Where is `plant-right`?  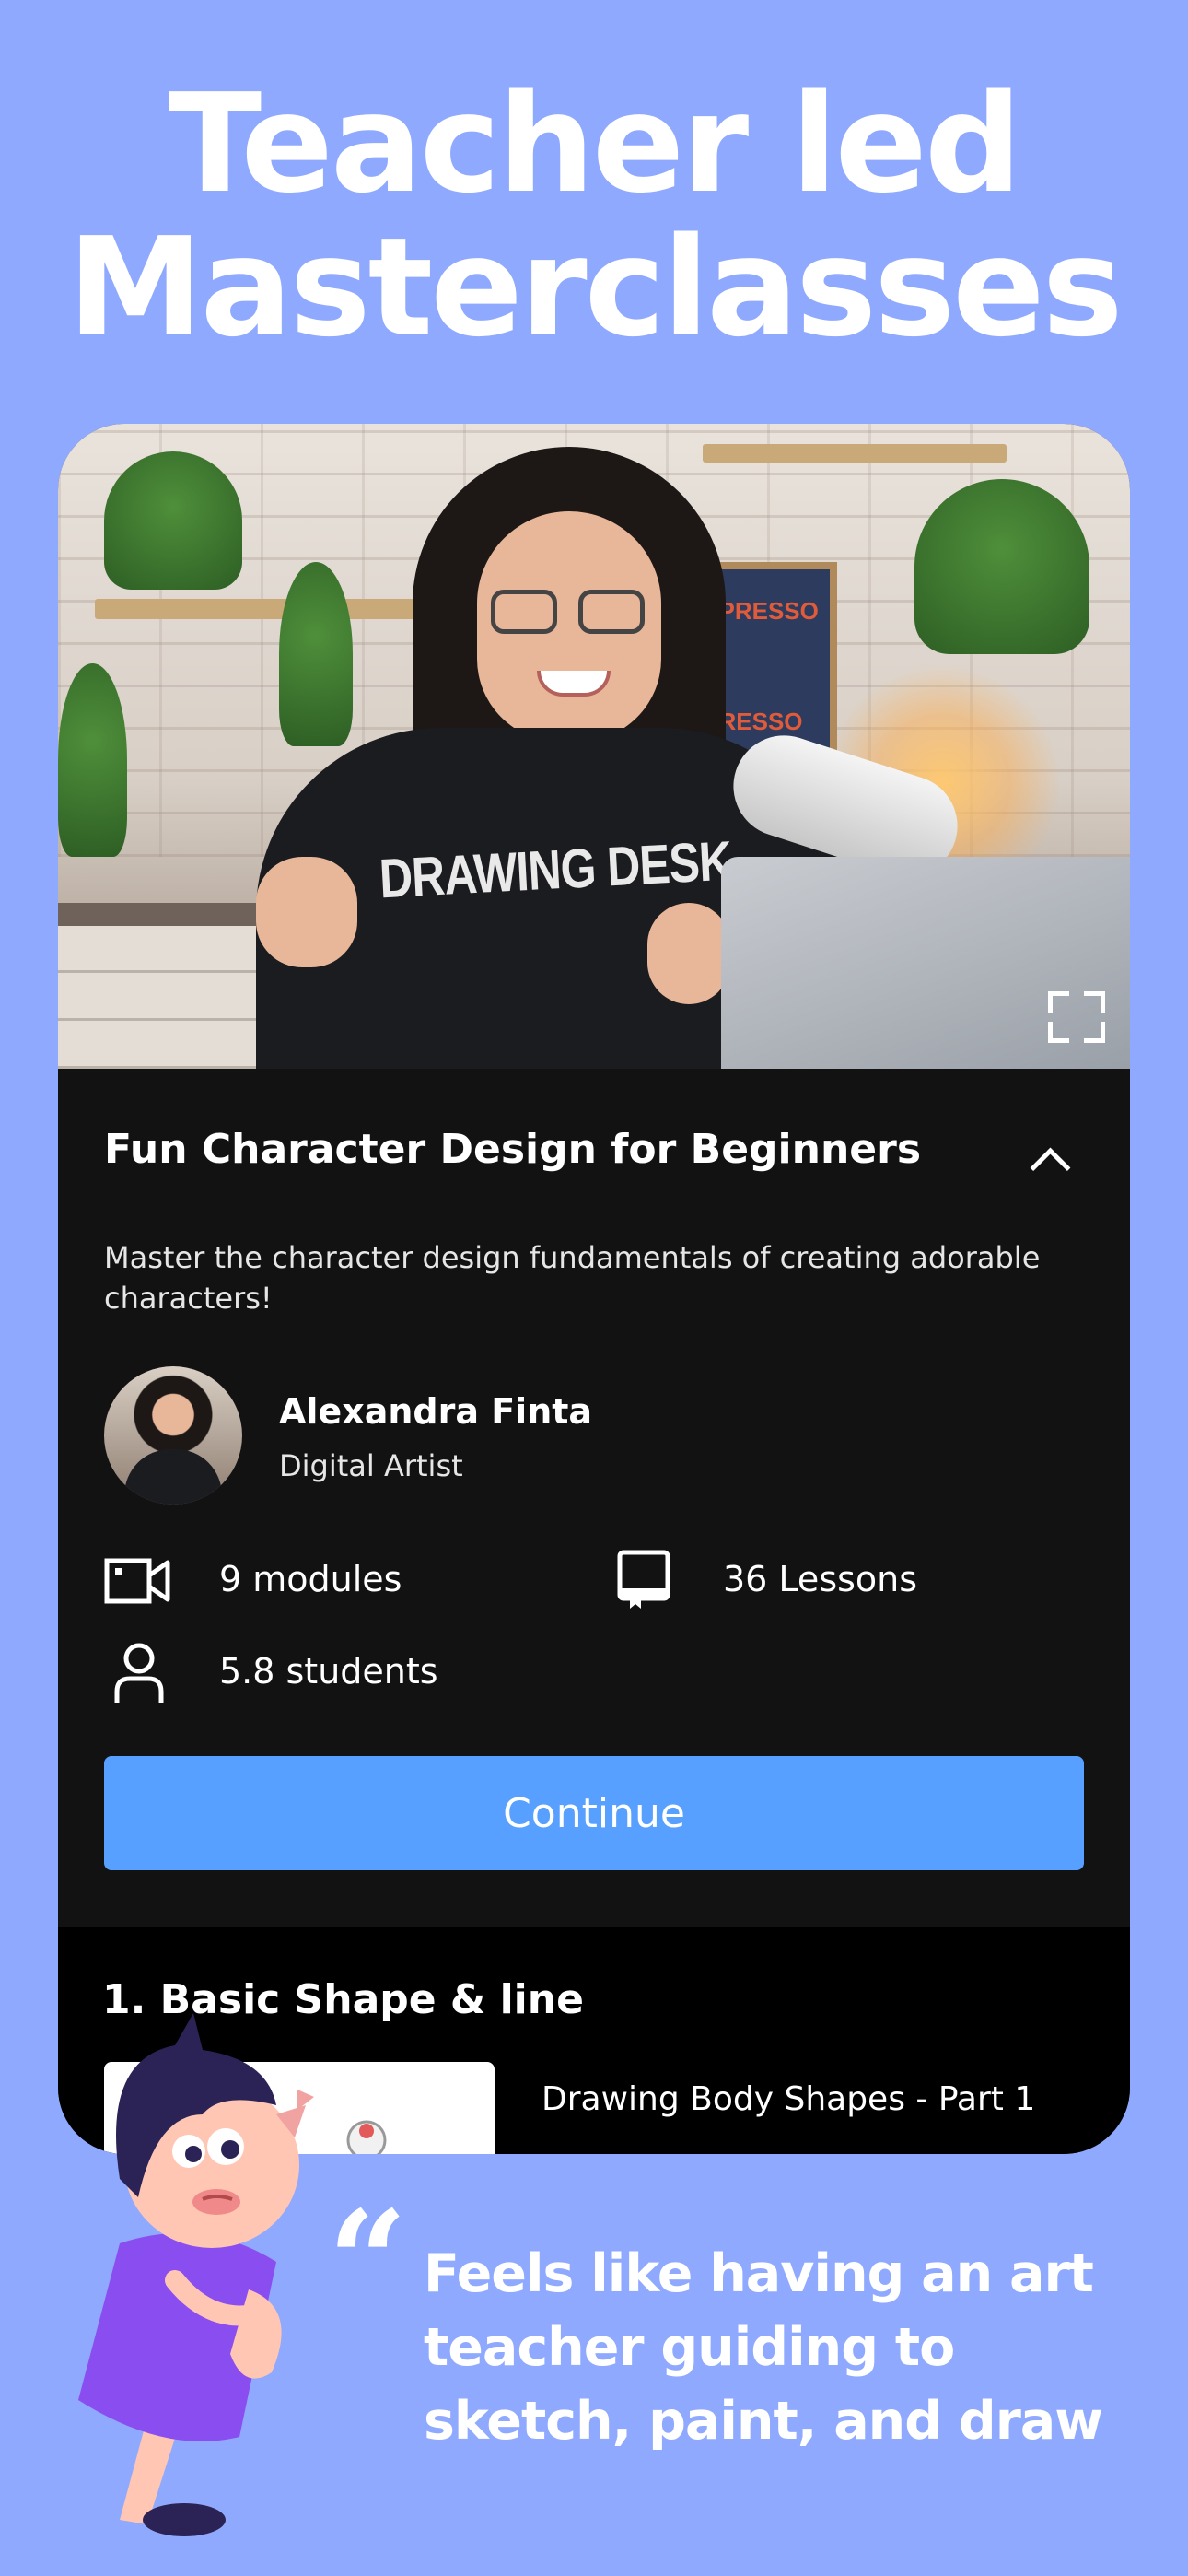
plant-right is located at coordinates (1001, 566).